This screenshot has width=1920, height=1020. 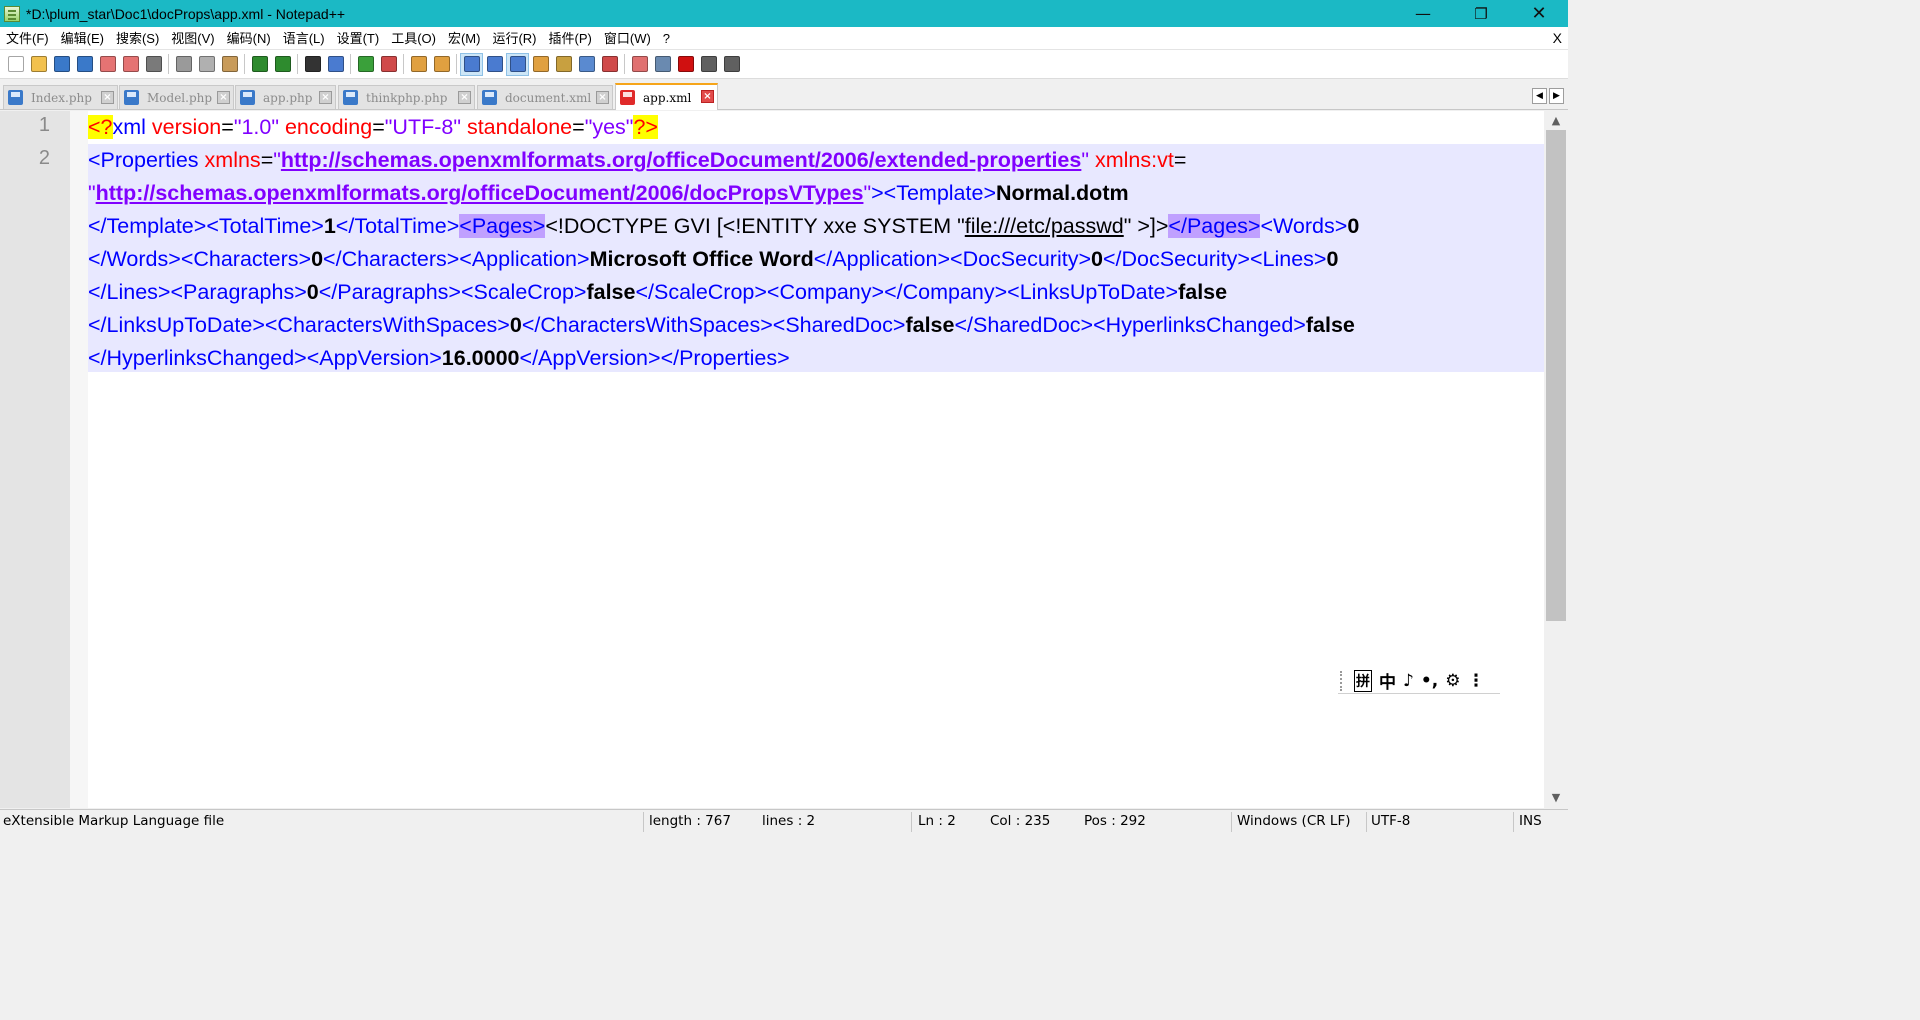 I want to click on play-macro-button, so click(x=731, y=64).